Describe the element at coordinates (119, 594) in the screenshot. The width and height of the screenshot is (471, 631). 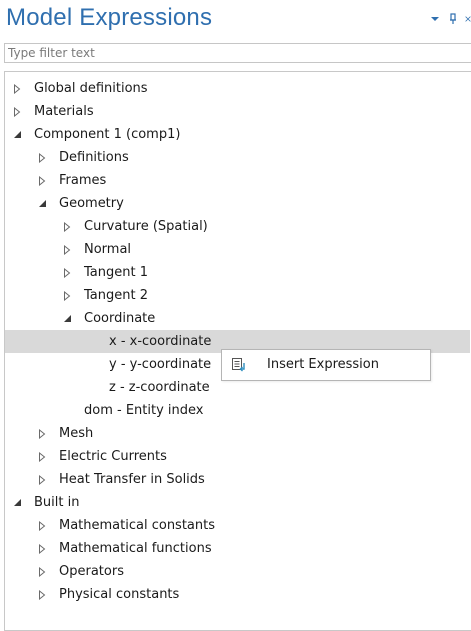
I see `tree-row-label: Physical constants` at that location.